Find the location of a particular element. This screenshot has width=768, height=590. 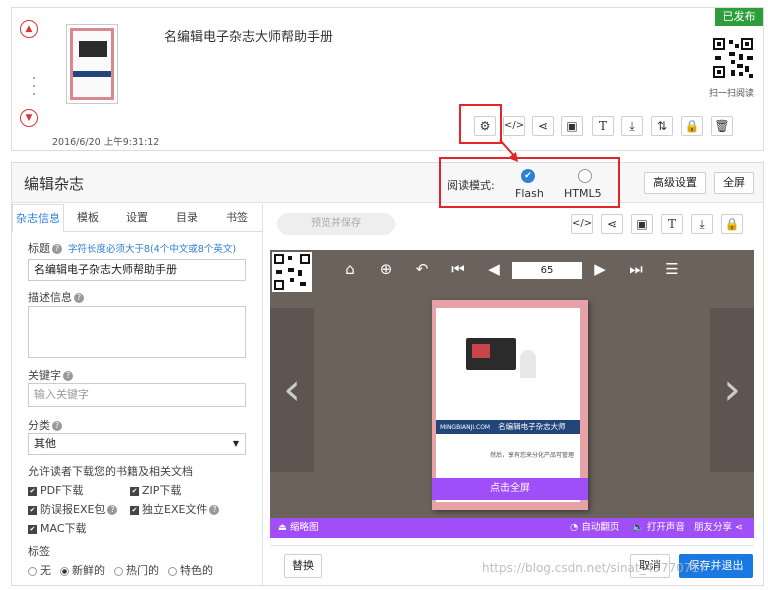

highlight-box-read-mode is located at coordinates (529, 182).